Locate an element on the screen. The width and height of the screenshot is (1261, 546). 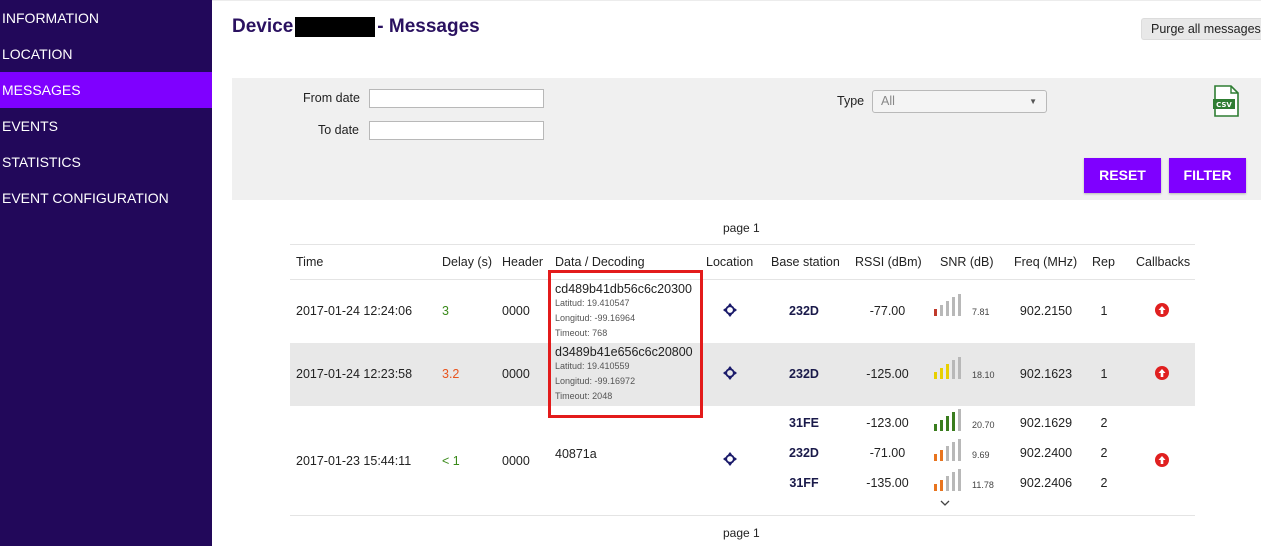
col-header: Header is located at coordinates (522, 262).